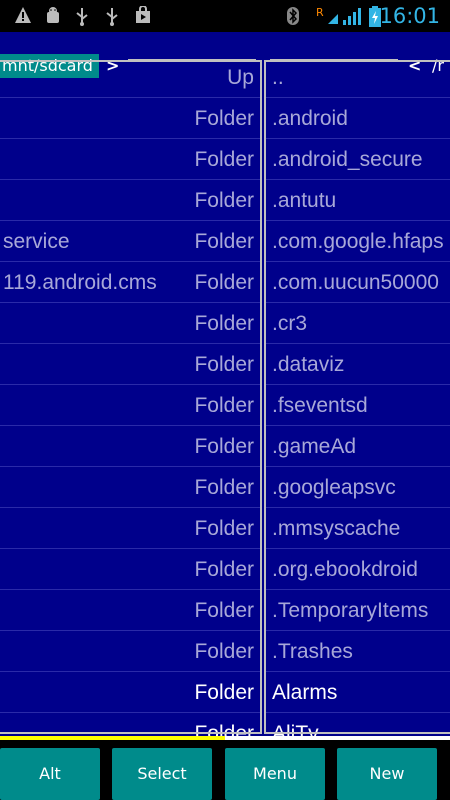 The image size is (450, 800). I want to click on signal-icon, so click(353, 16).